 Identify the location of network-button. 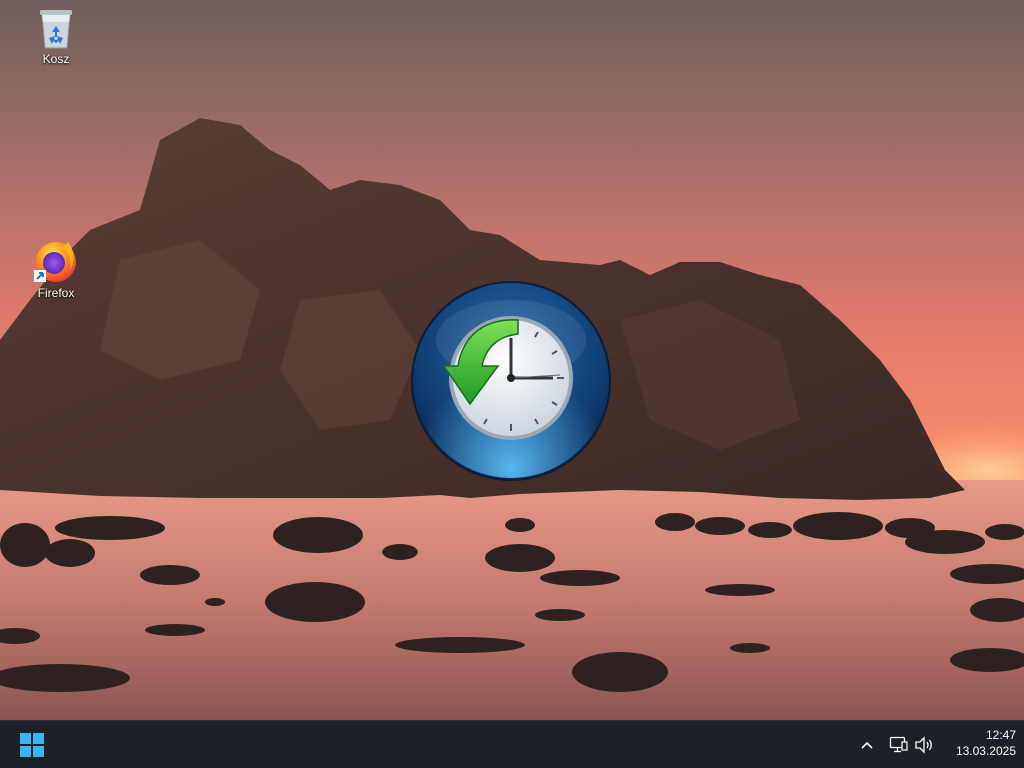
(899, 745).